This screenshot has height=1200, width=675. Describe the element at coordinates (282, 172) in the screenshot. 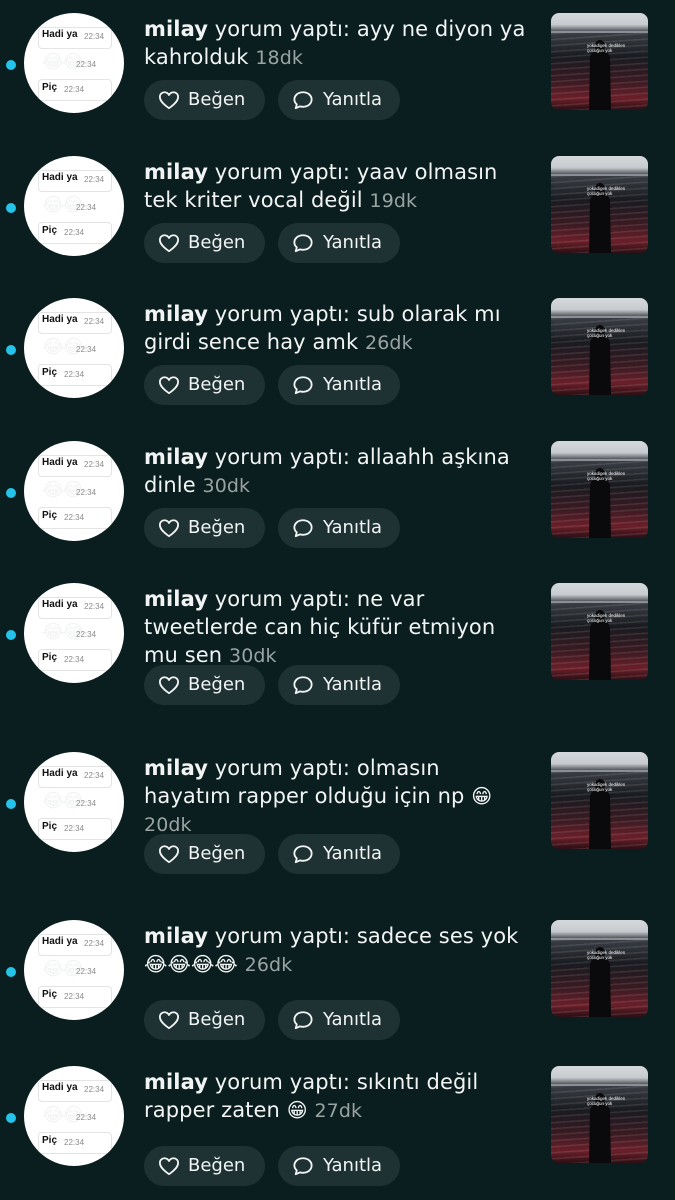

I see `action-text: yorum yaptı:` at that location.